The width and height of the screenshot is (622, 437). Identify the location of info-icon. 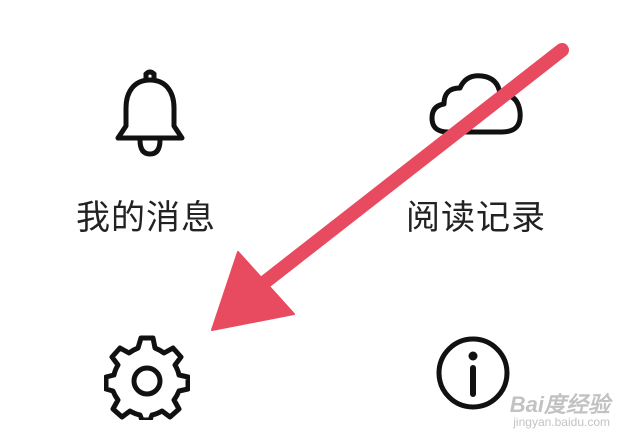
(473, 373).